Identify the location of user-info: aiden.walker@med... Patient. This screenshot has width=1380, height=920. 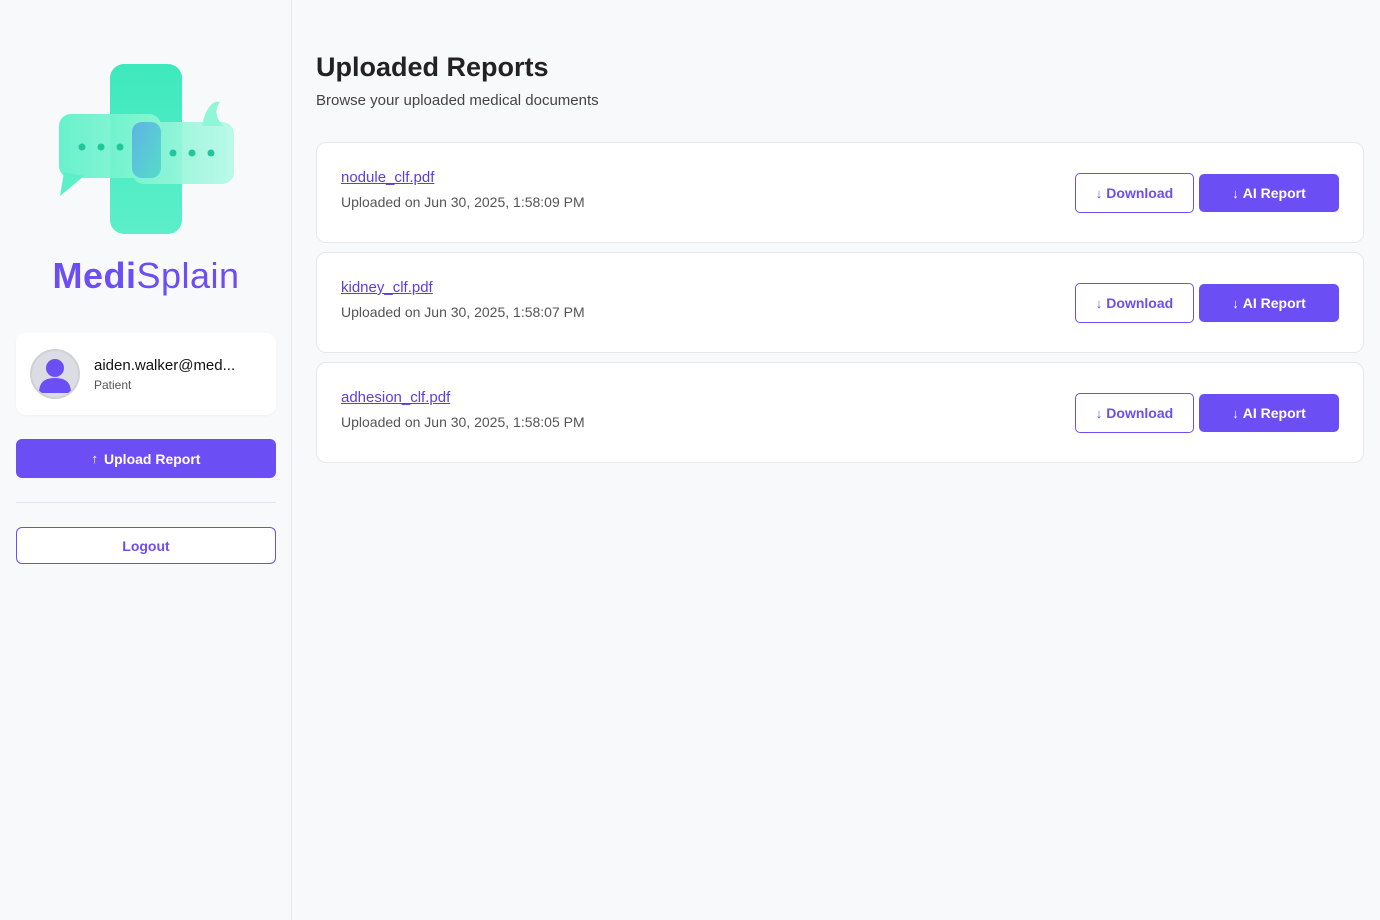
(169, 374).